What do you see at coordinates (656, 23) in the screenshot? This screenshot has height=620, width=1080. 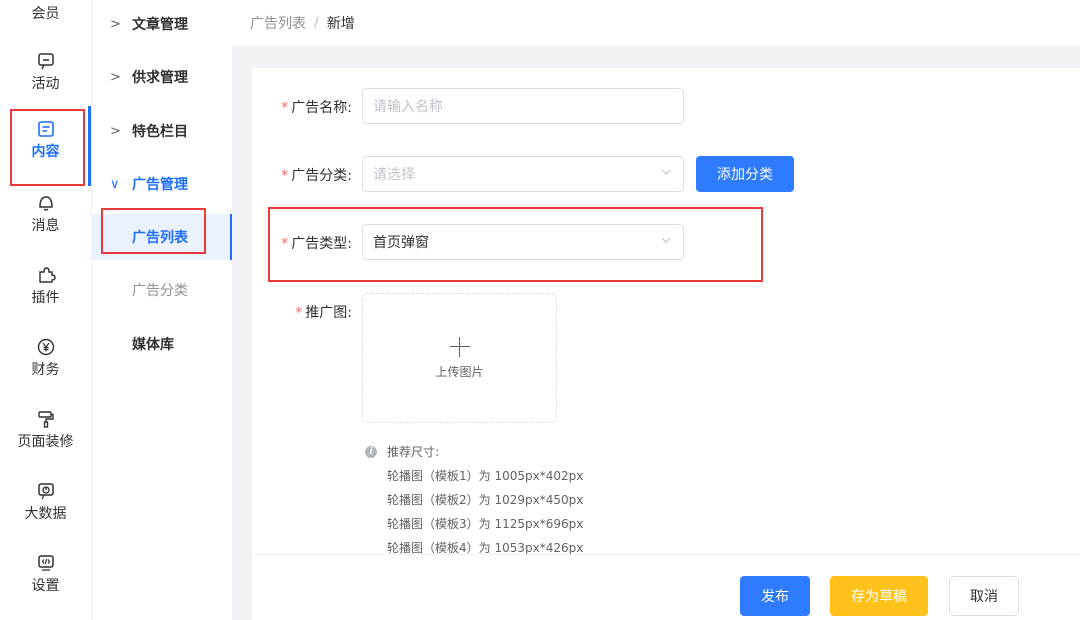 I see `breadcrumb: 广告列表 / 新增` at bounding box center [656, 23].